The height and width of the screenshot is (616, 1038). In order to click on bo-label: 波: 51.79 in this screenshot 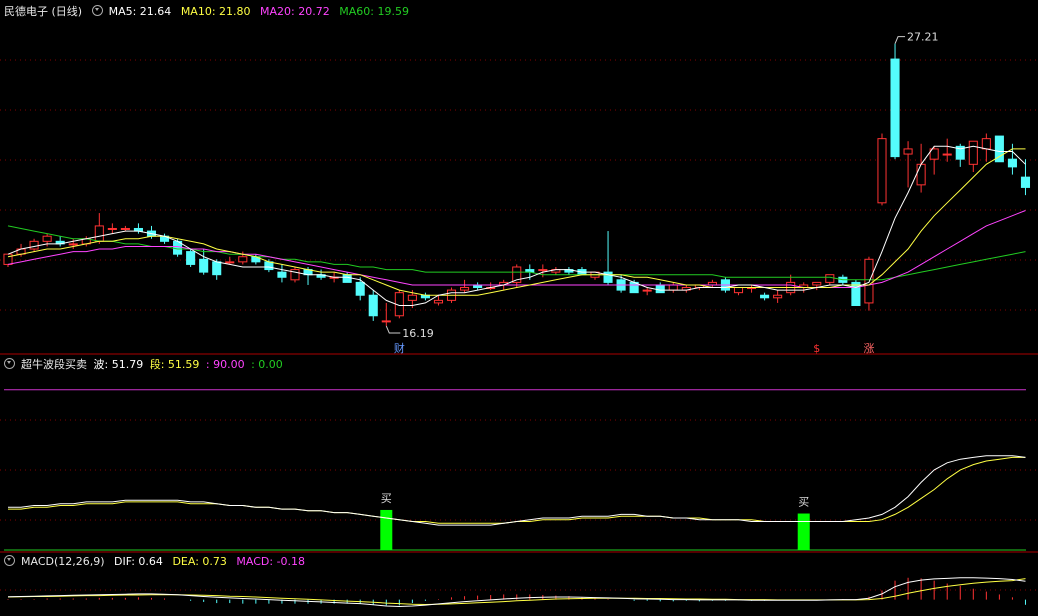, I will do `click(118, 364)`.